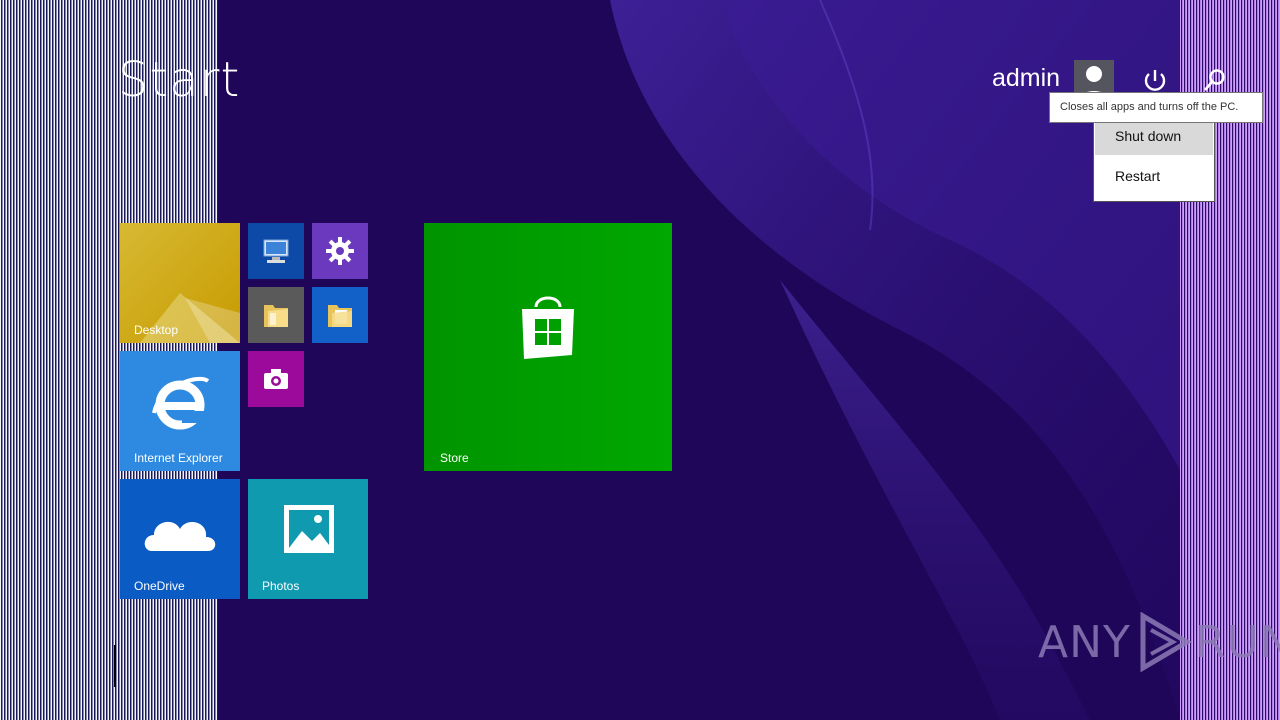 The image size is (1280, 720). I want to click on restart-menu-item: Restart, so click(1154, 176).